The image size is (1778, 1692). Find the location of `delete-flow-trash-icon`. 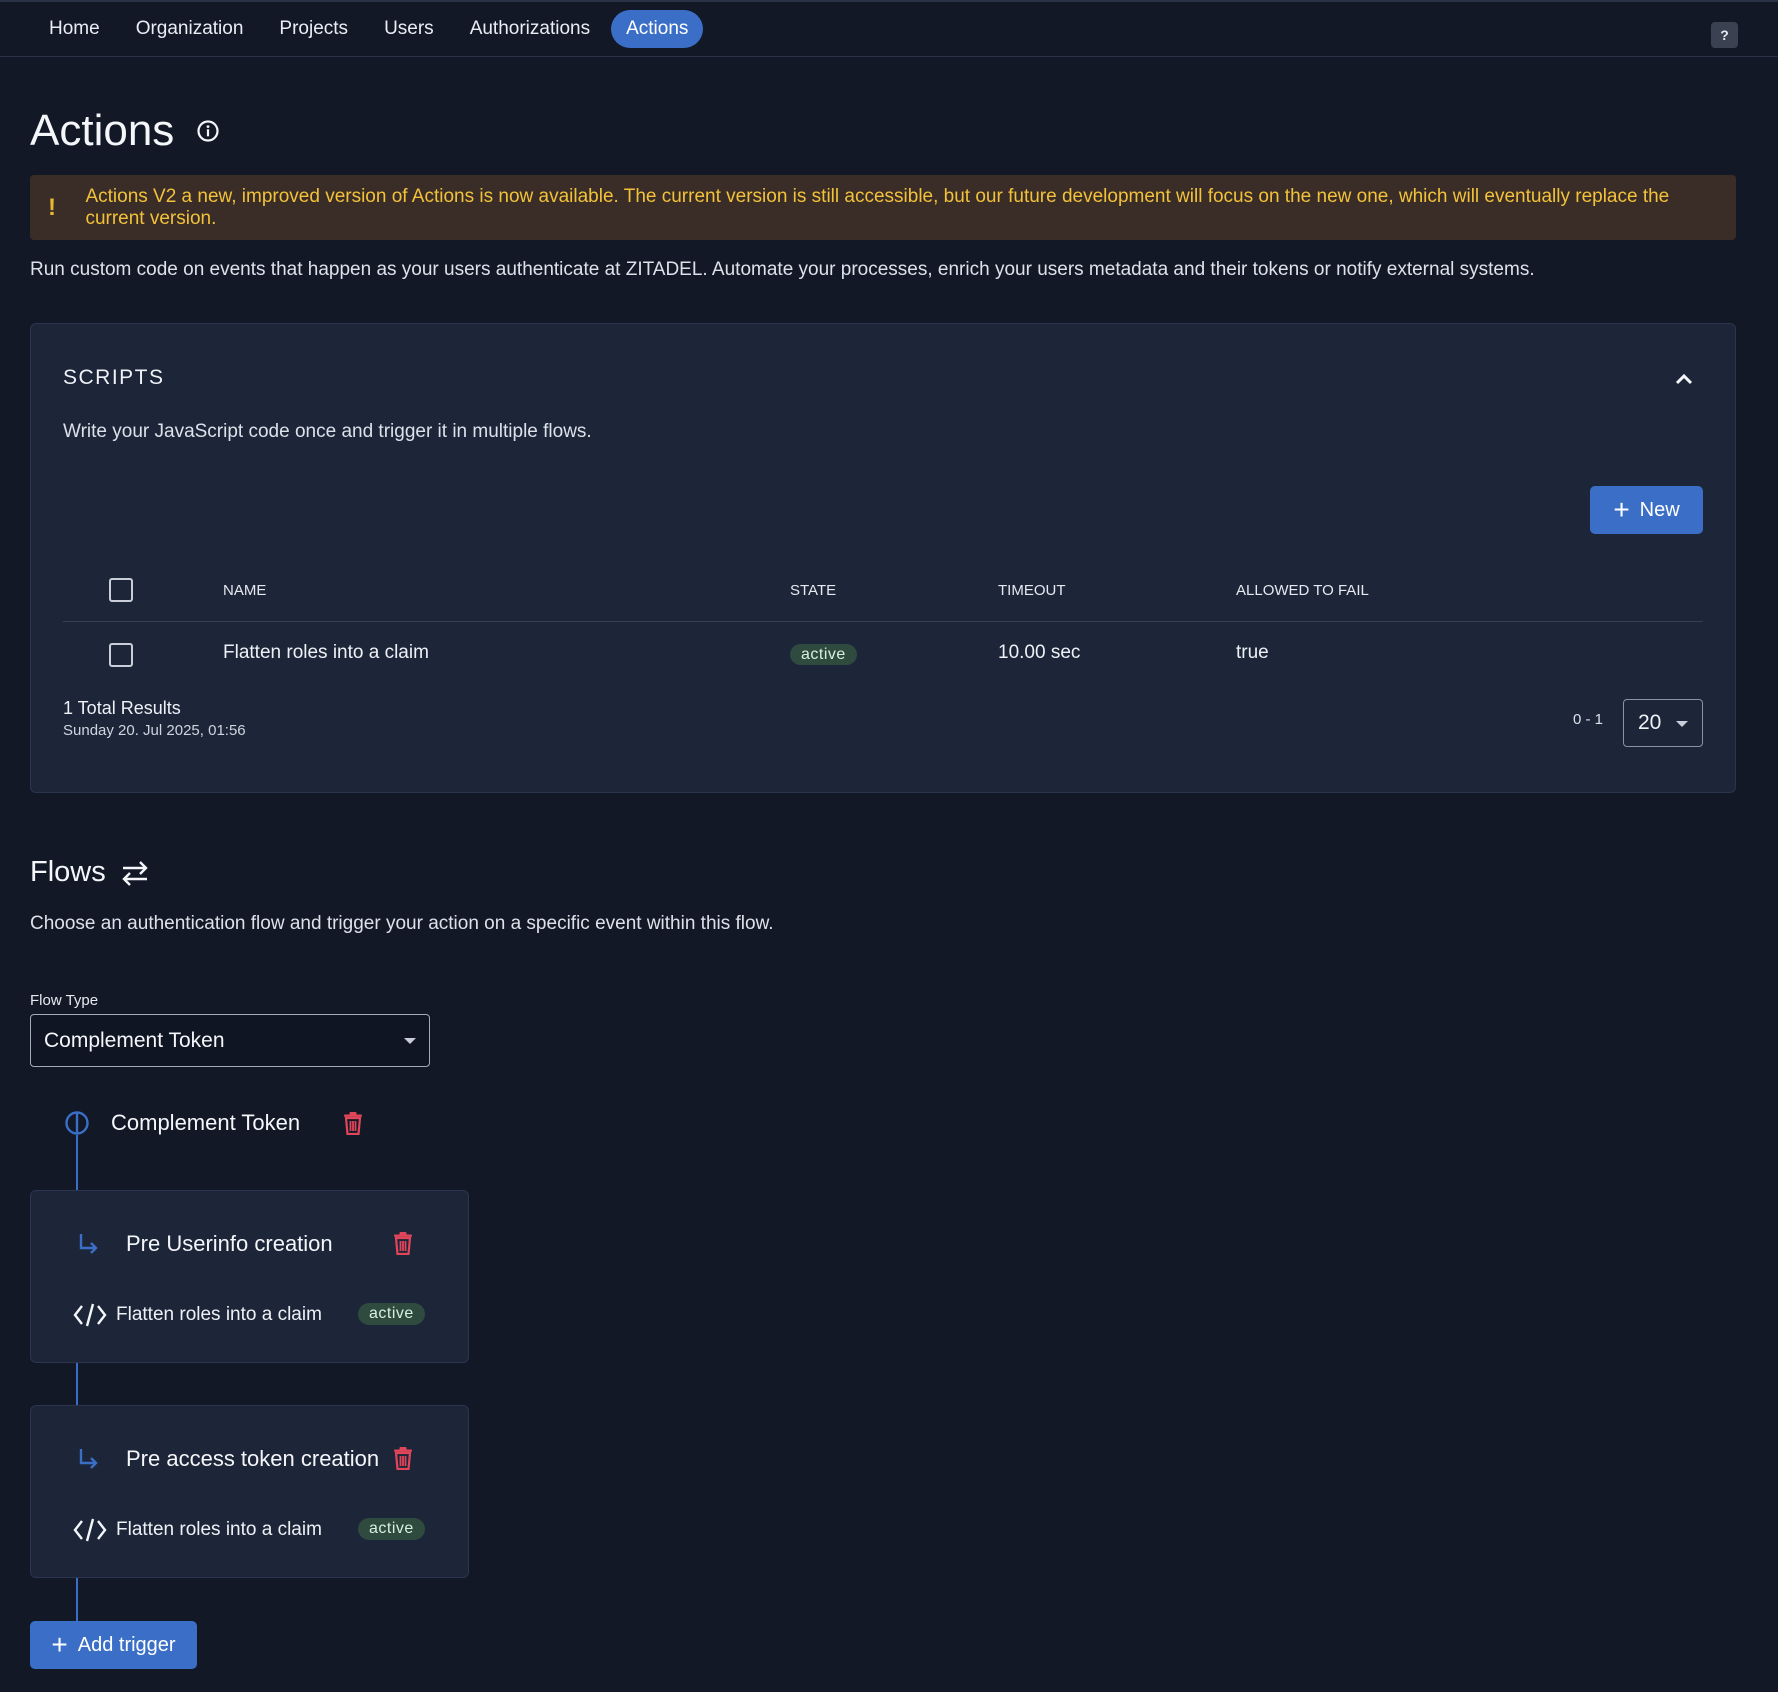

delete-flow-trash-icon is located at coordinates (353, 1123).